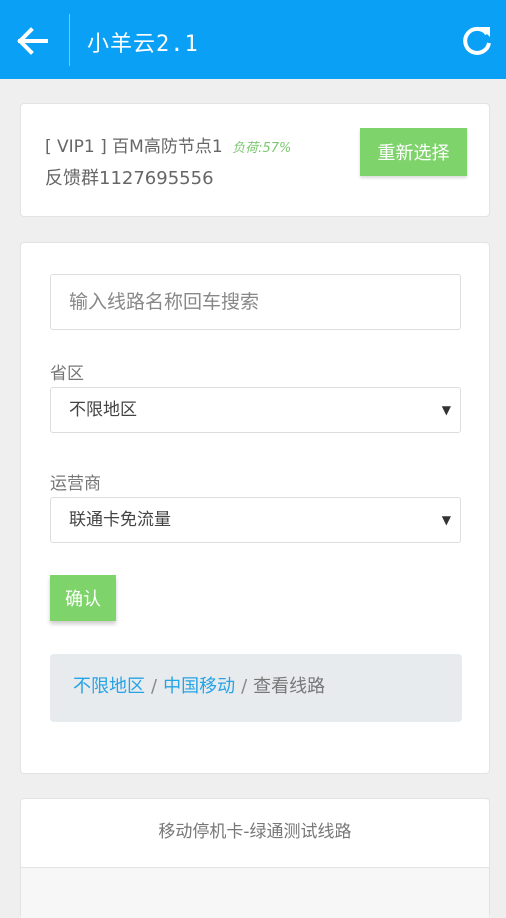 This screenshot has width=506, height=918. I want to click on reselect-button: 重新选择, so click(413, 152).